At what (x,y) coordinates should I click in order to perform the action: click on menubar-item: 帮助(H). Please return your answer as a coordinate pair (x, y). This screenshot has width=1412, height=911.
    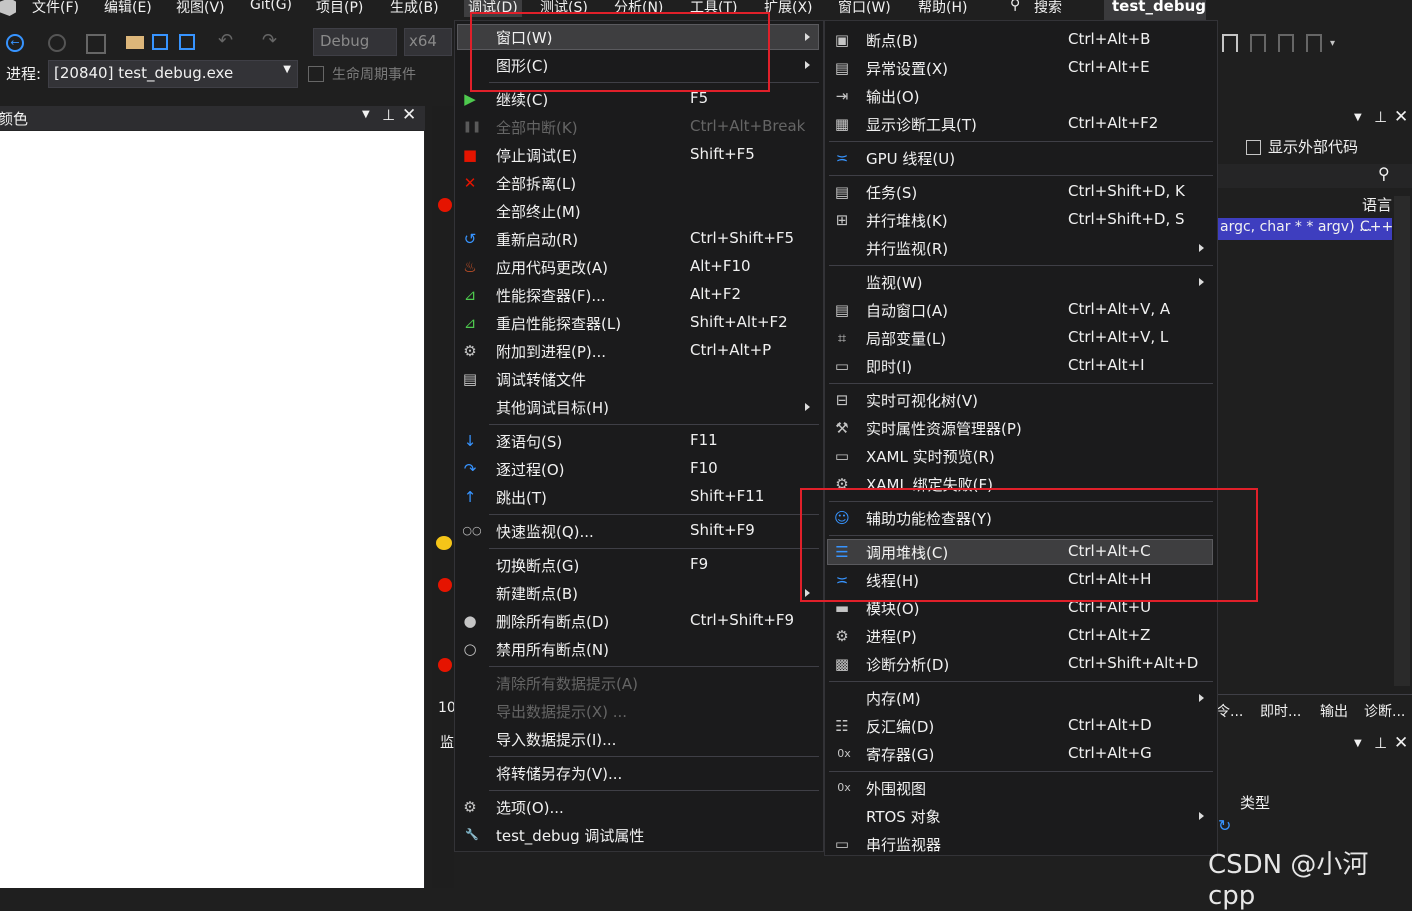
    Looking at the image, I should click on (942, 8).